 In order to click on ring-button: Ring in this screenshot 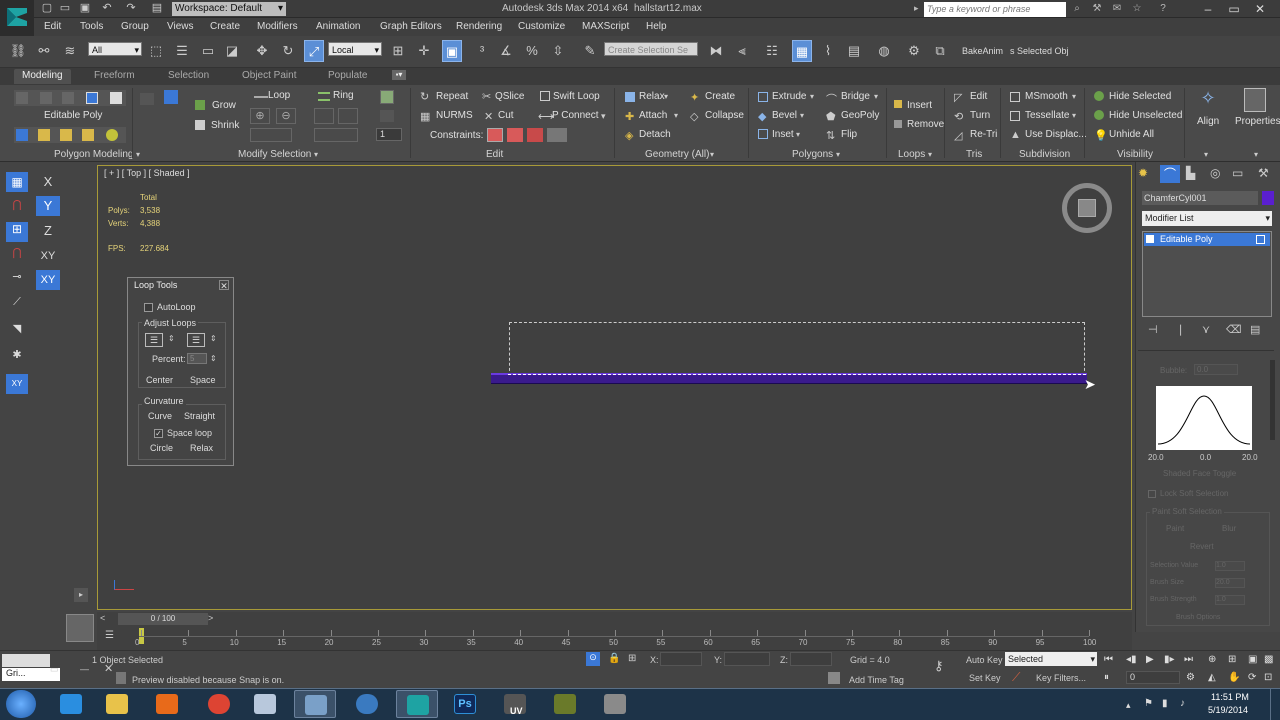, I will do `click(343, 95)`.